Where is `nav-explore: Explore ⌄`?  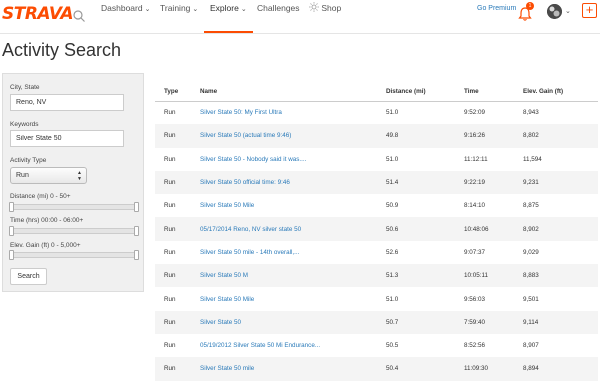
nav-explore: Explore ⌄ is located at coordinates (228, 16).